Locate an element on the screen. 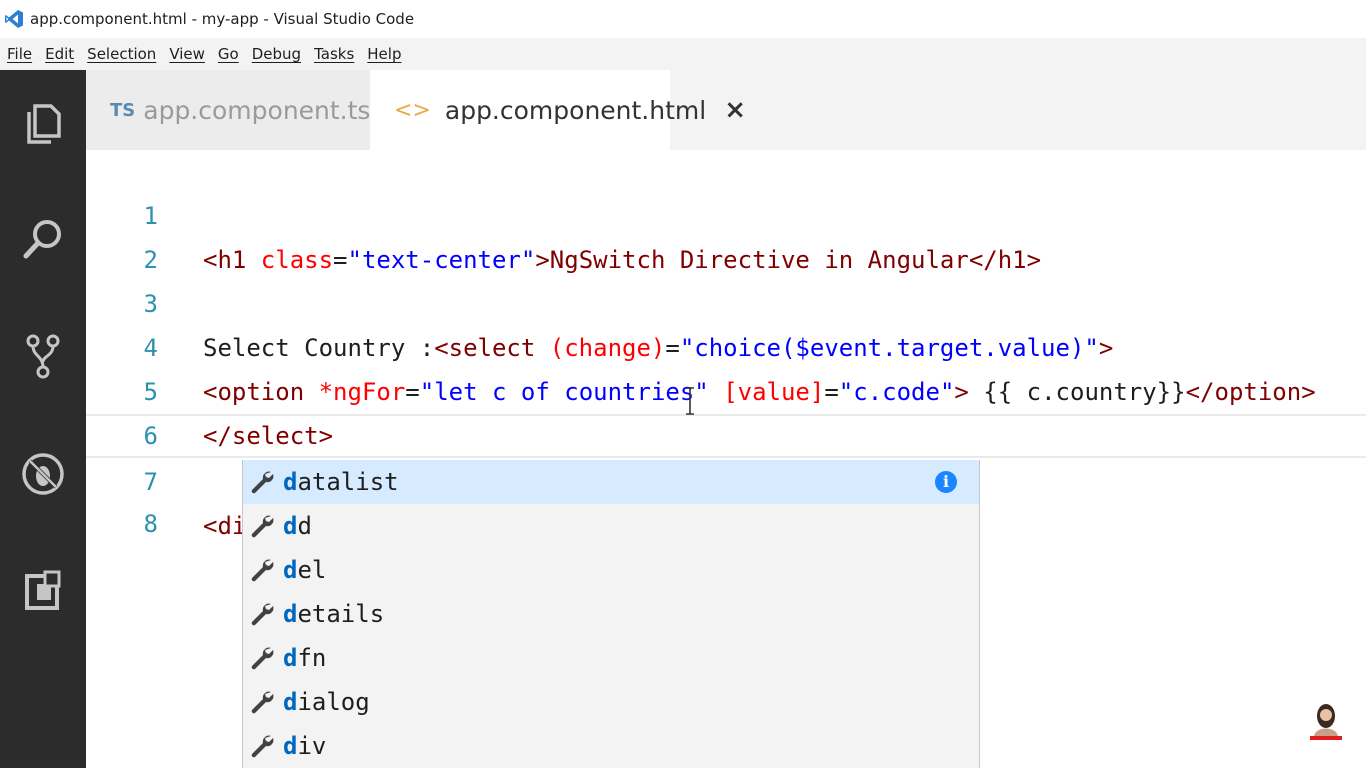  html-file-icon: <> is located at coordinates (412, 110).